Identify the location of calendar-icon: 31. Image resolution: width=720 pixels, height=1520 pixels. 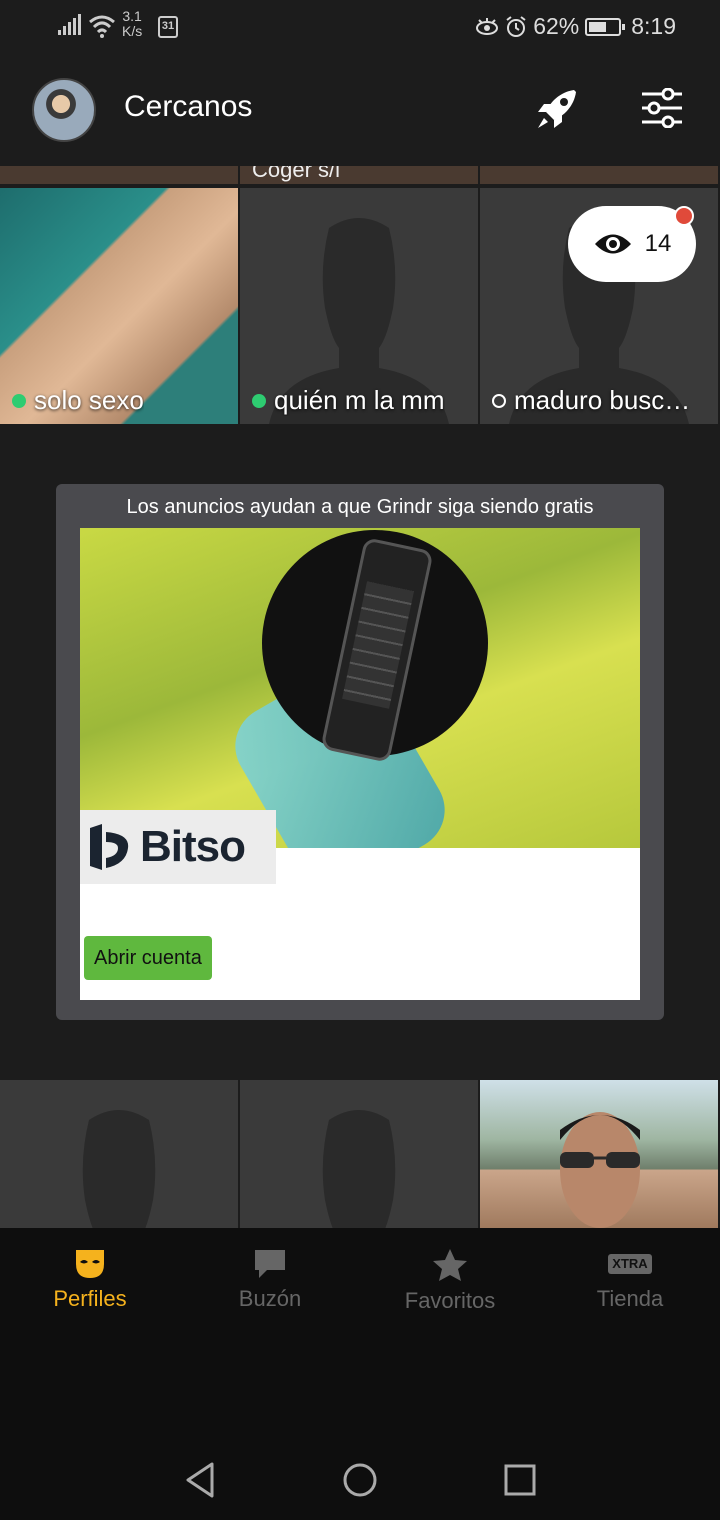
(168, 27).